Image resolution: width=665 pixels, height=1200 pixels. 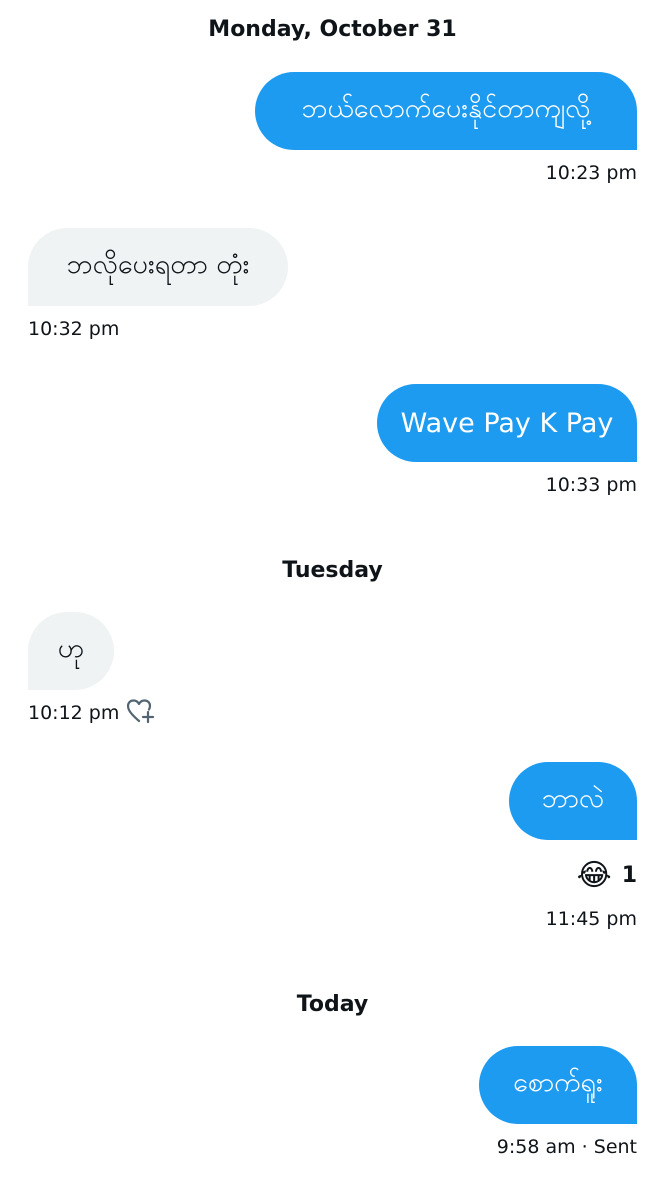 I want to click on message-bubble-outgoing: ဘယ်လောက်ပေးနိုင်တာကျလို့, so click(x=446, y=111).